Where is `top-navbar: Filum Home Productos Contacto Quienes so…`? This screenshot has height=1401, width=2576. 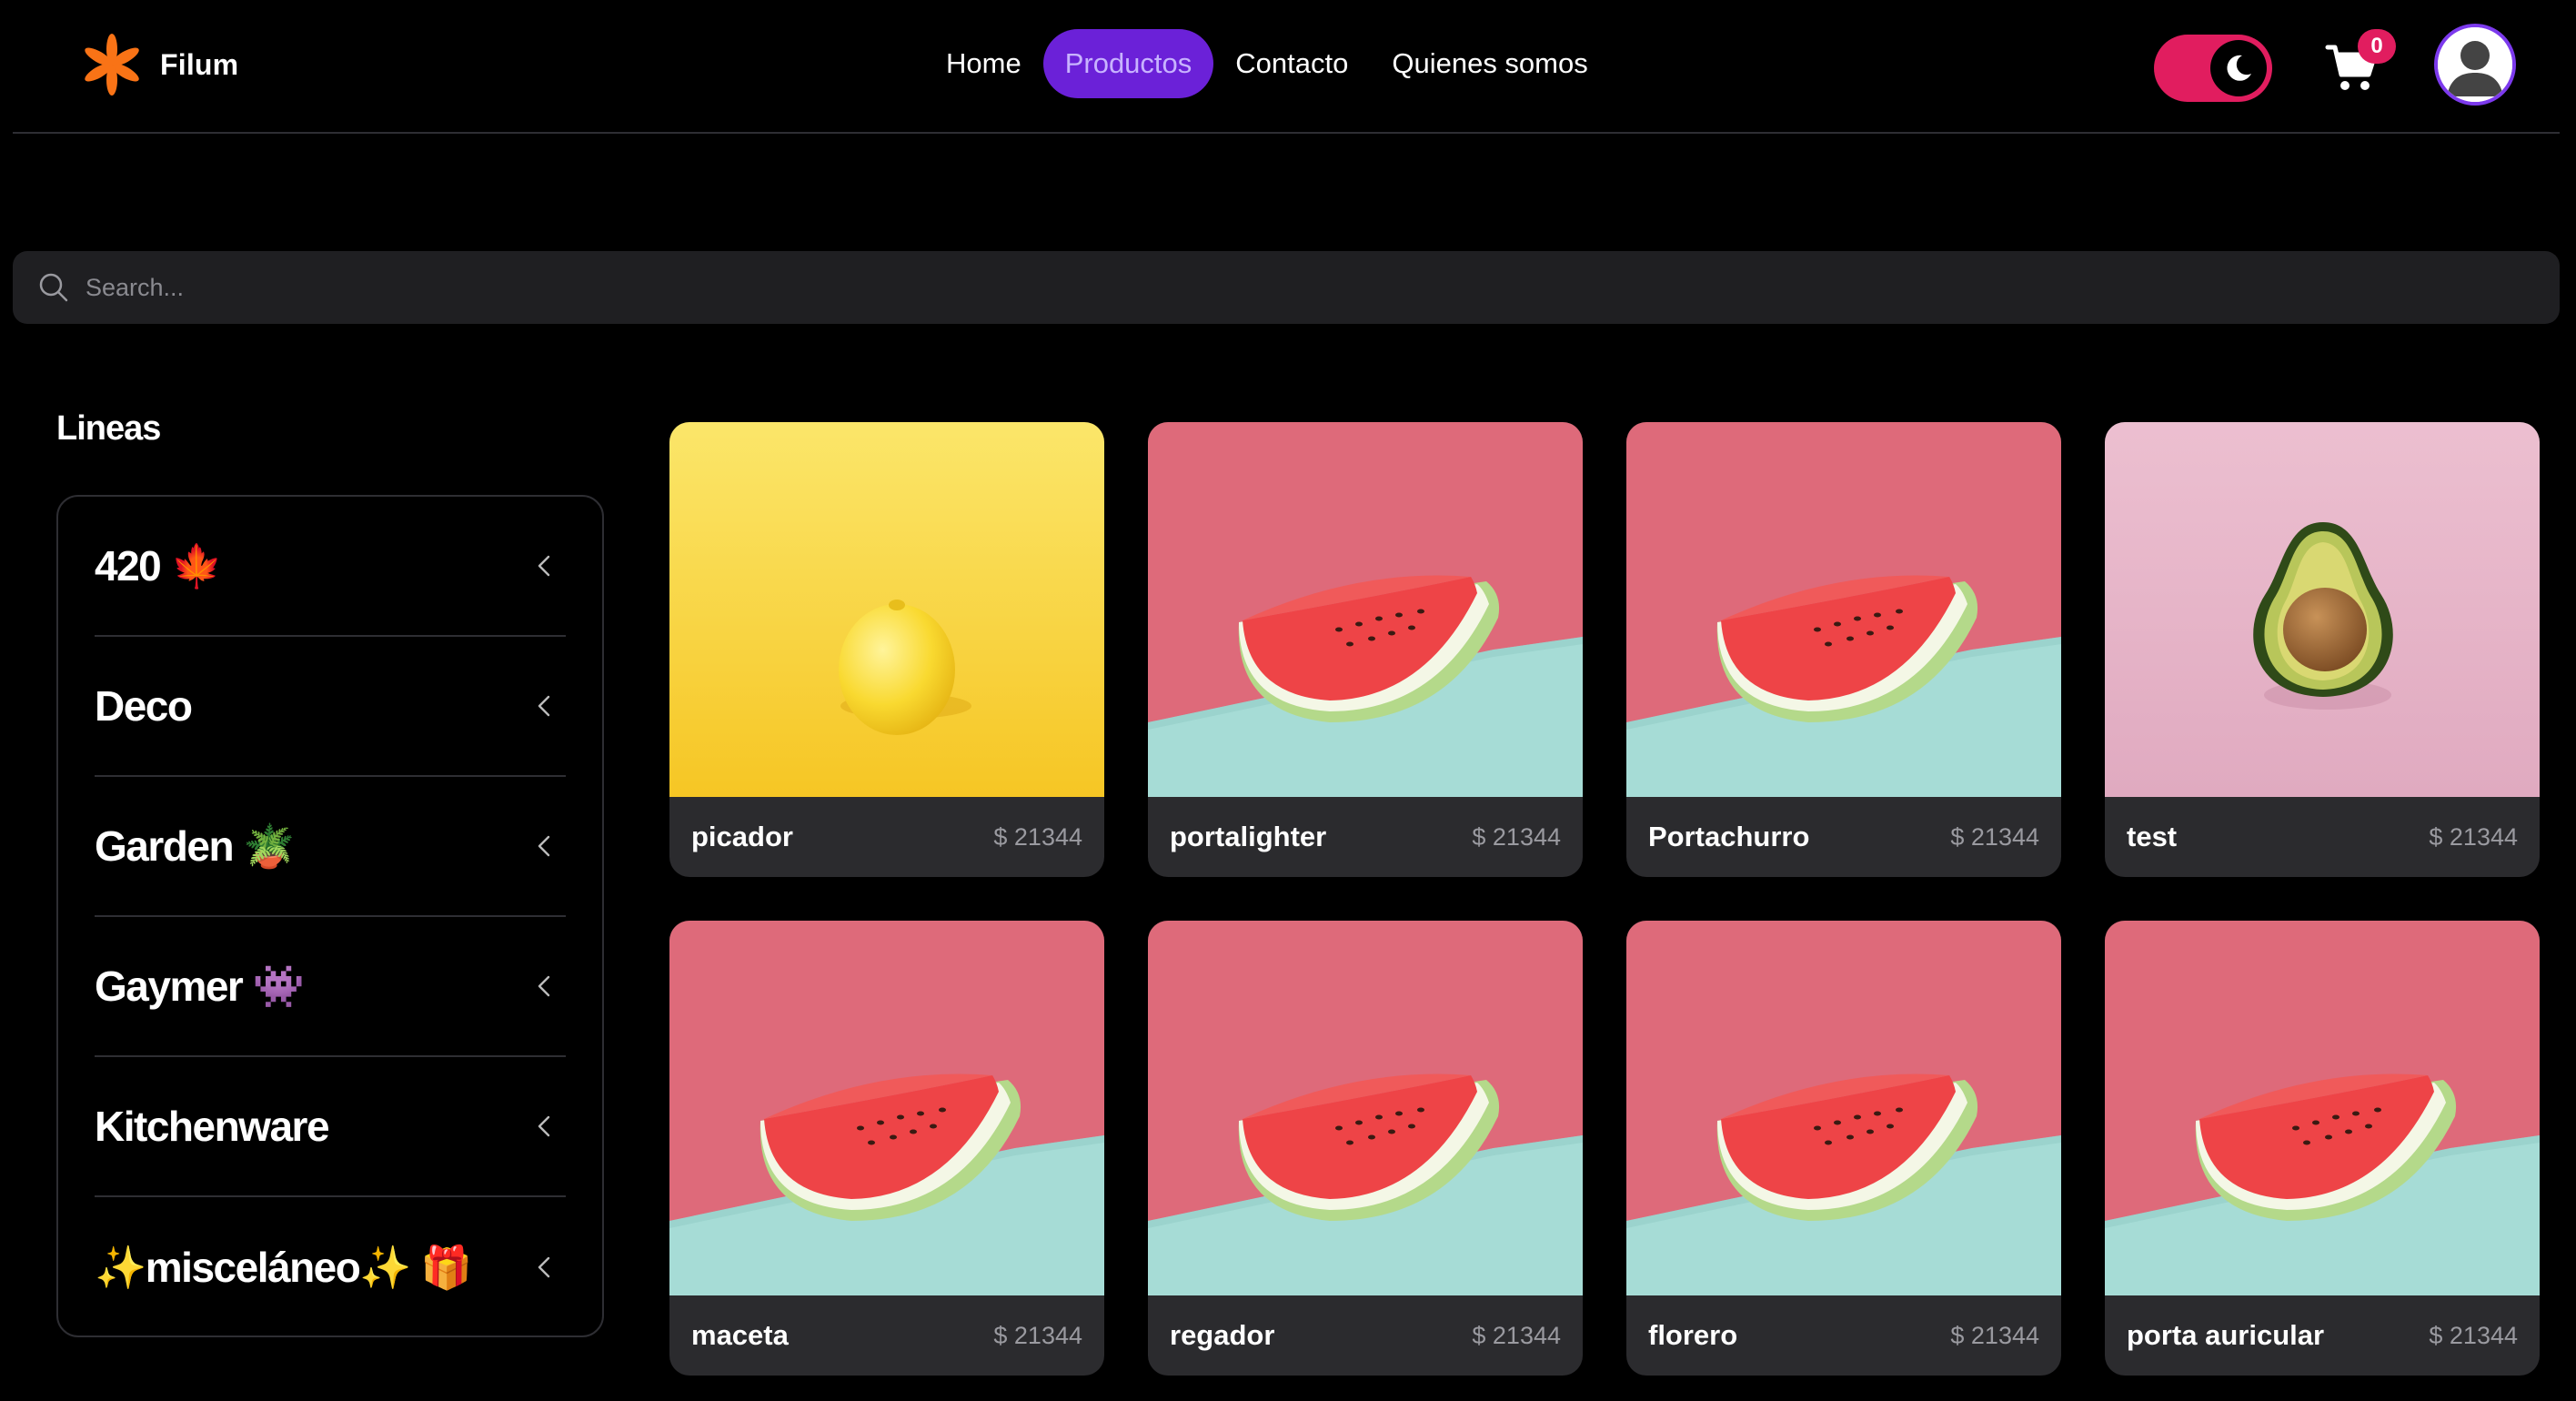
top-navbar: Filum Home Productos Contacto Quienes so… is located at coordinates (1288, 66).